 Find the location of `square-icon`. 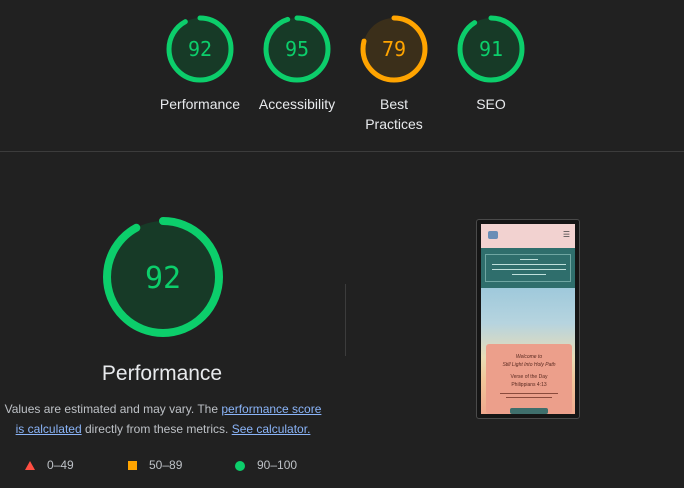

square-icon is located at coordinates (132, 466).